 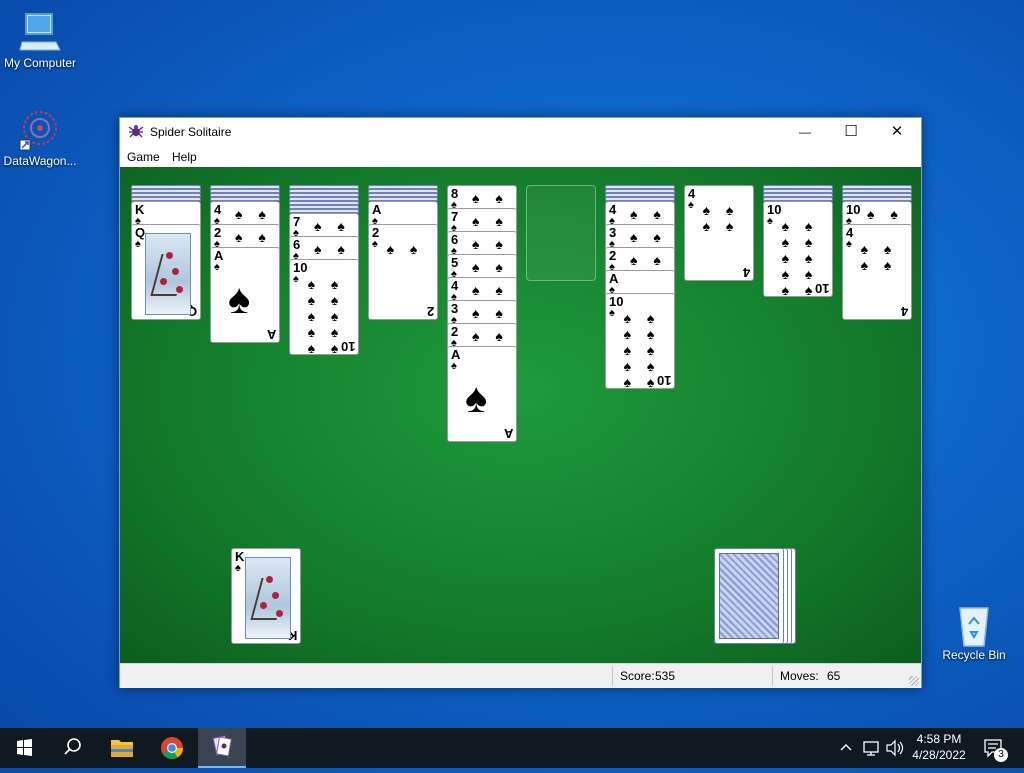 What do you see at coordinates (40, 63) in the screenshot?
I see `desktop-icon-label: My Computer` at bounding box center [40, 63].